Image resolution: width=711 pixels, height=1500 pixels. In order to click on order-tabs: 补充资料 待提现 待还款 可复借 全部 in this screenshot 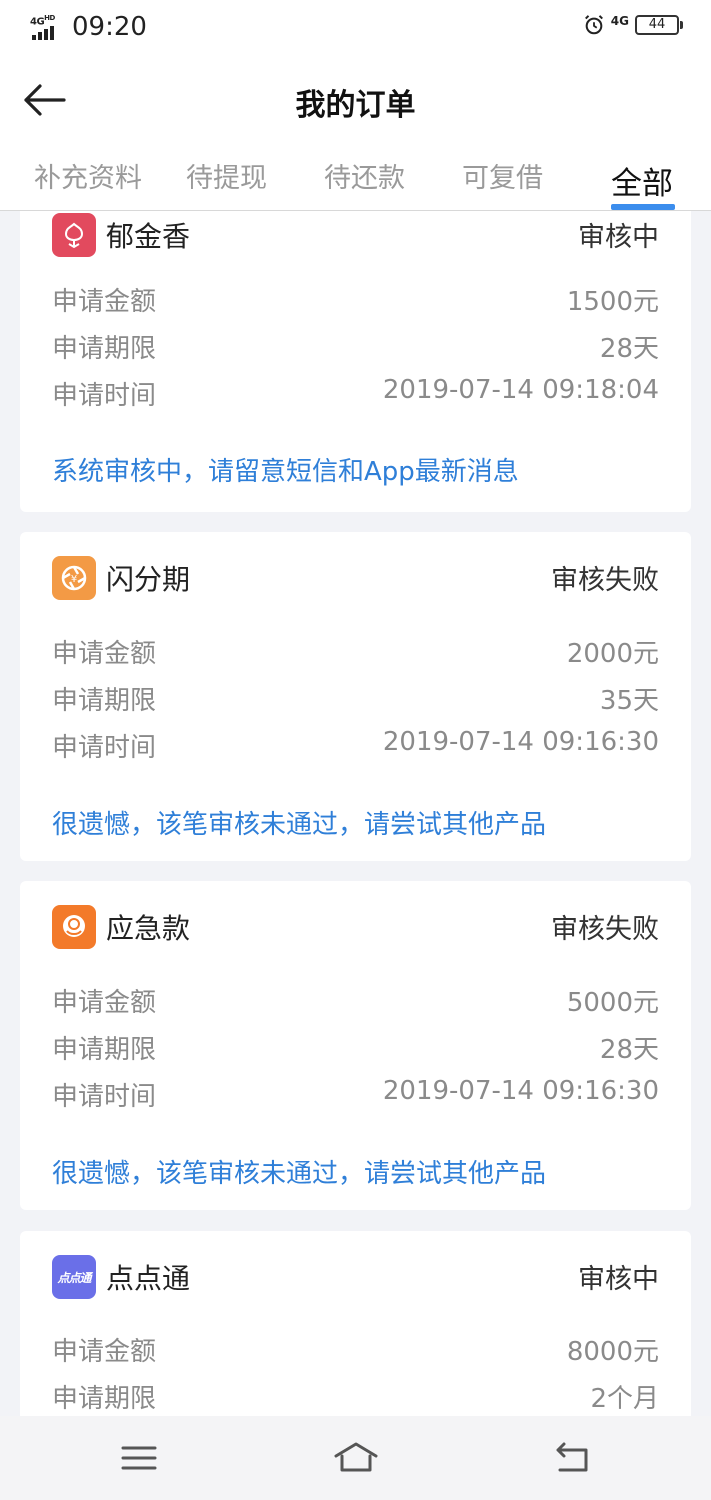, I will do `click(355, 177)`.